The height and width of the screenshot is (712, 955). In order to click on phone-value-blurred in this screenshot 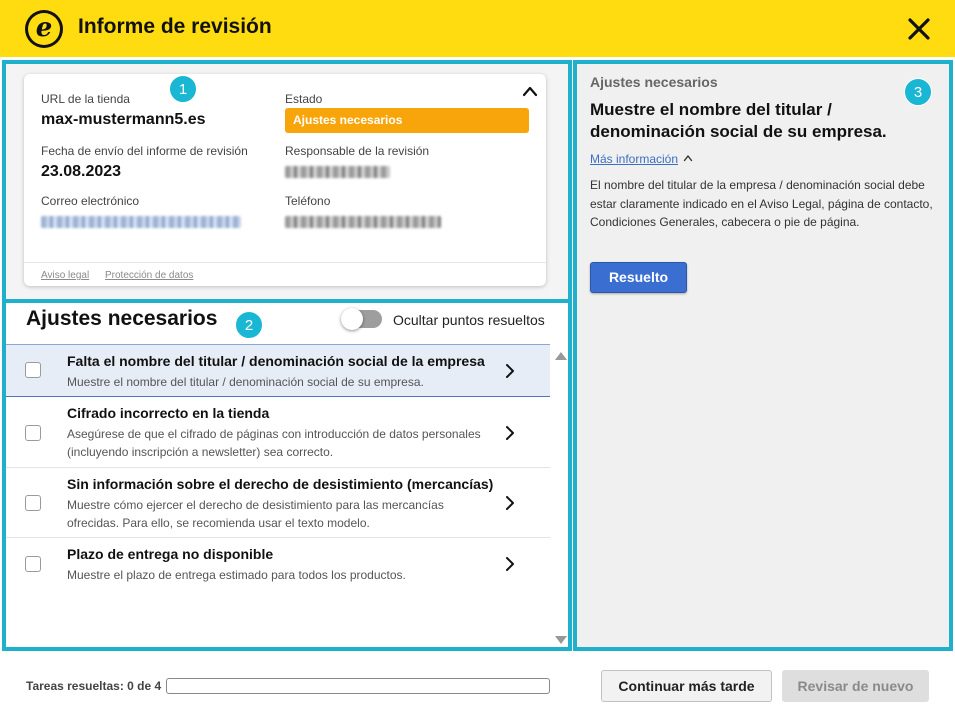, I will do `click(363, 222)`.